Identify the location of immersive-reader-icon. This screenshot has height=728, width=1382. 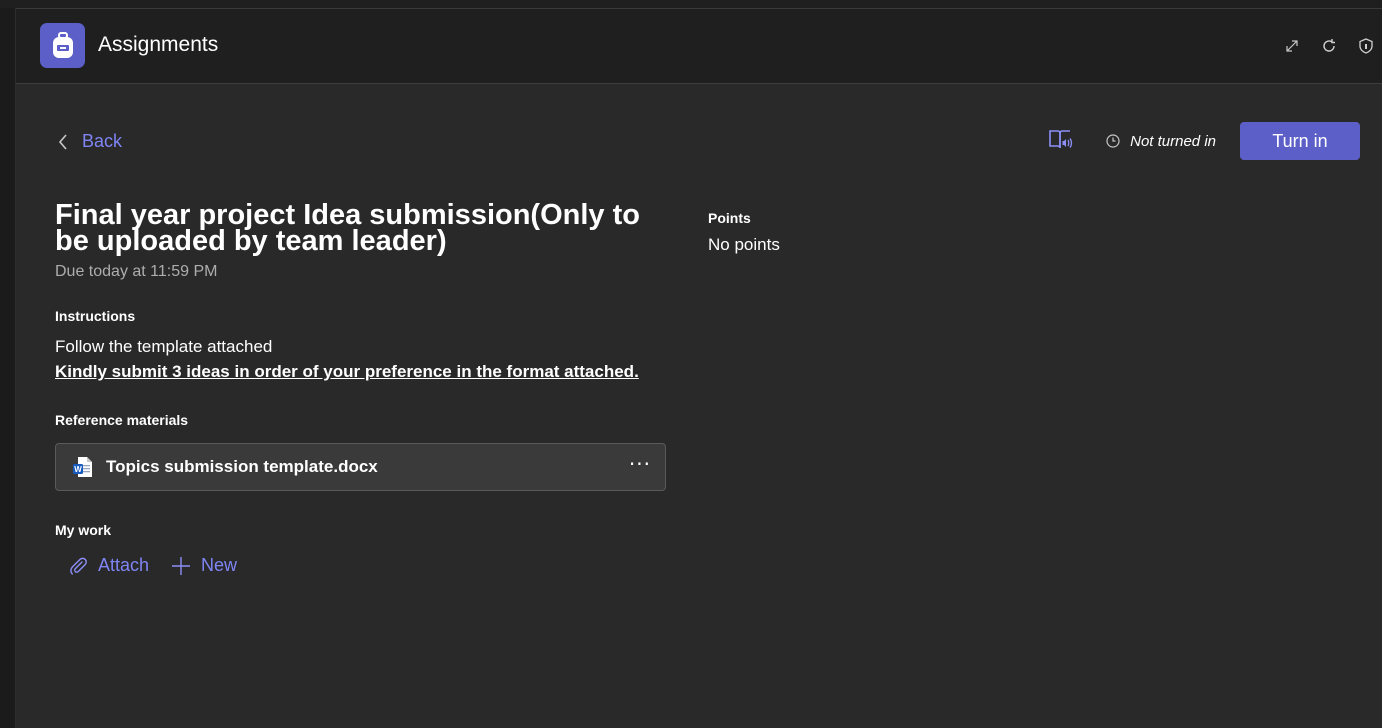
(1061, 141).